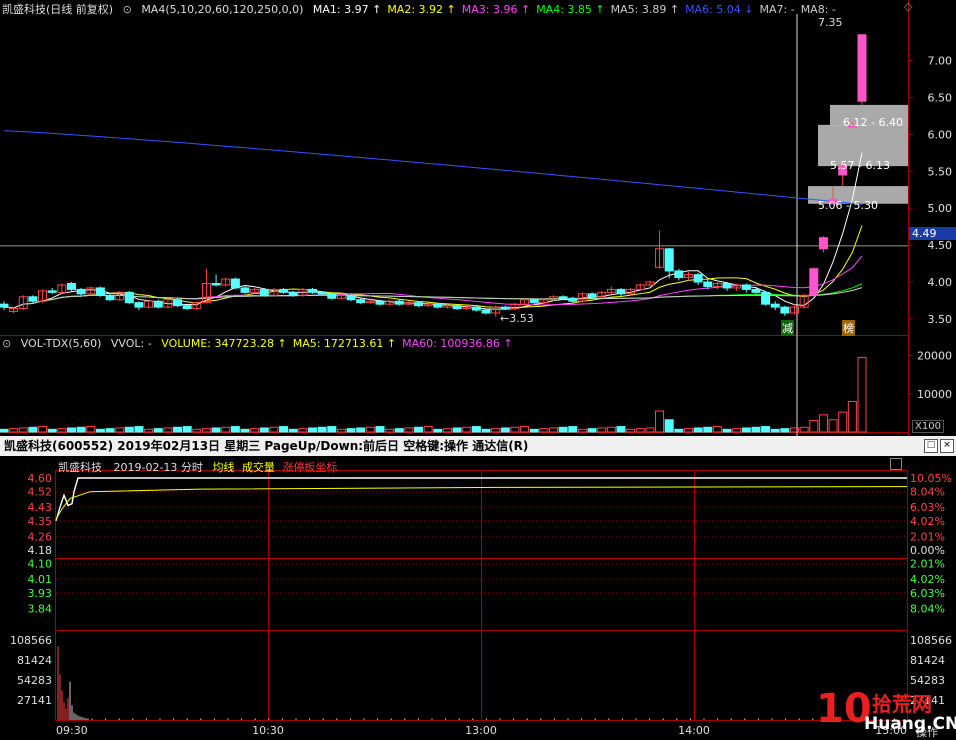 The width and height of the screenshot is (956, 740). Describe the element at coordinates (928, 426) in the screenshot. I see `vol-unit-label: X100` at that location.